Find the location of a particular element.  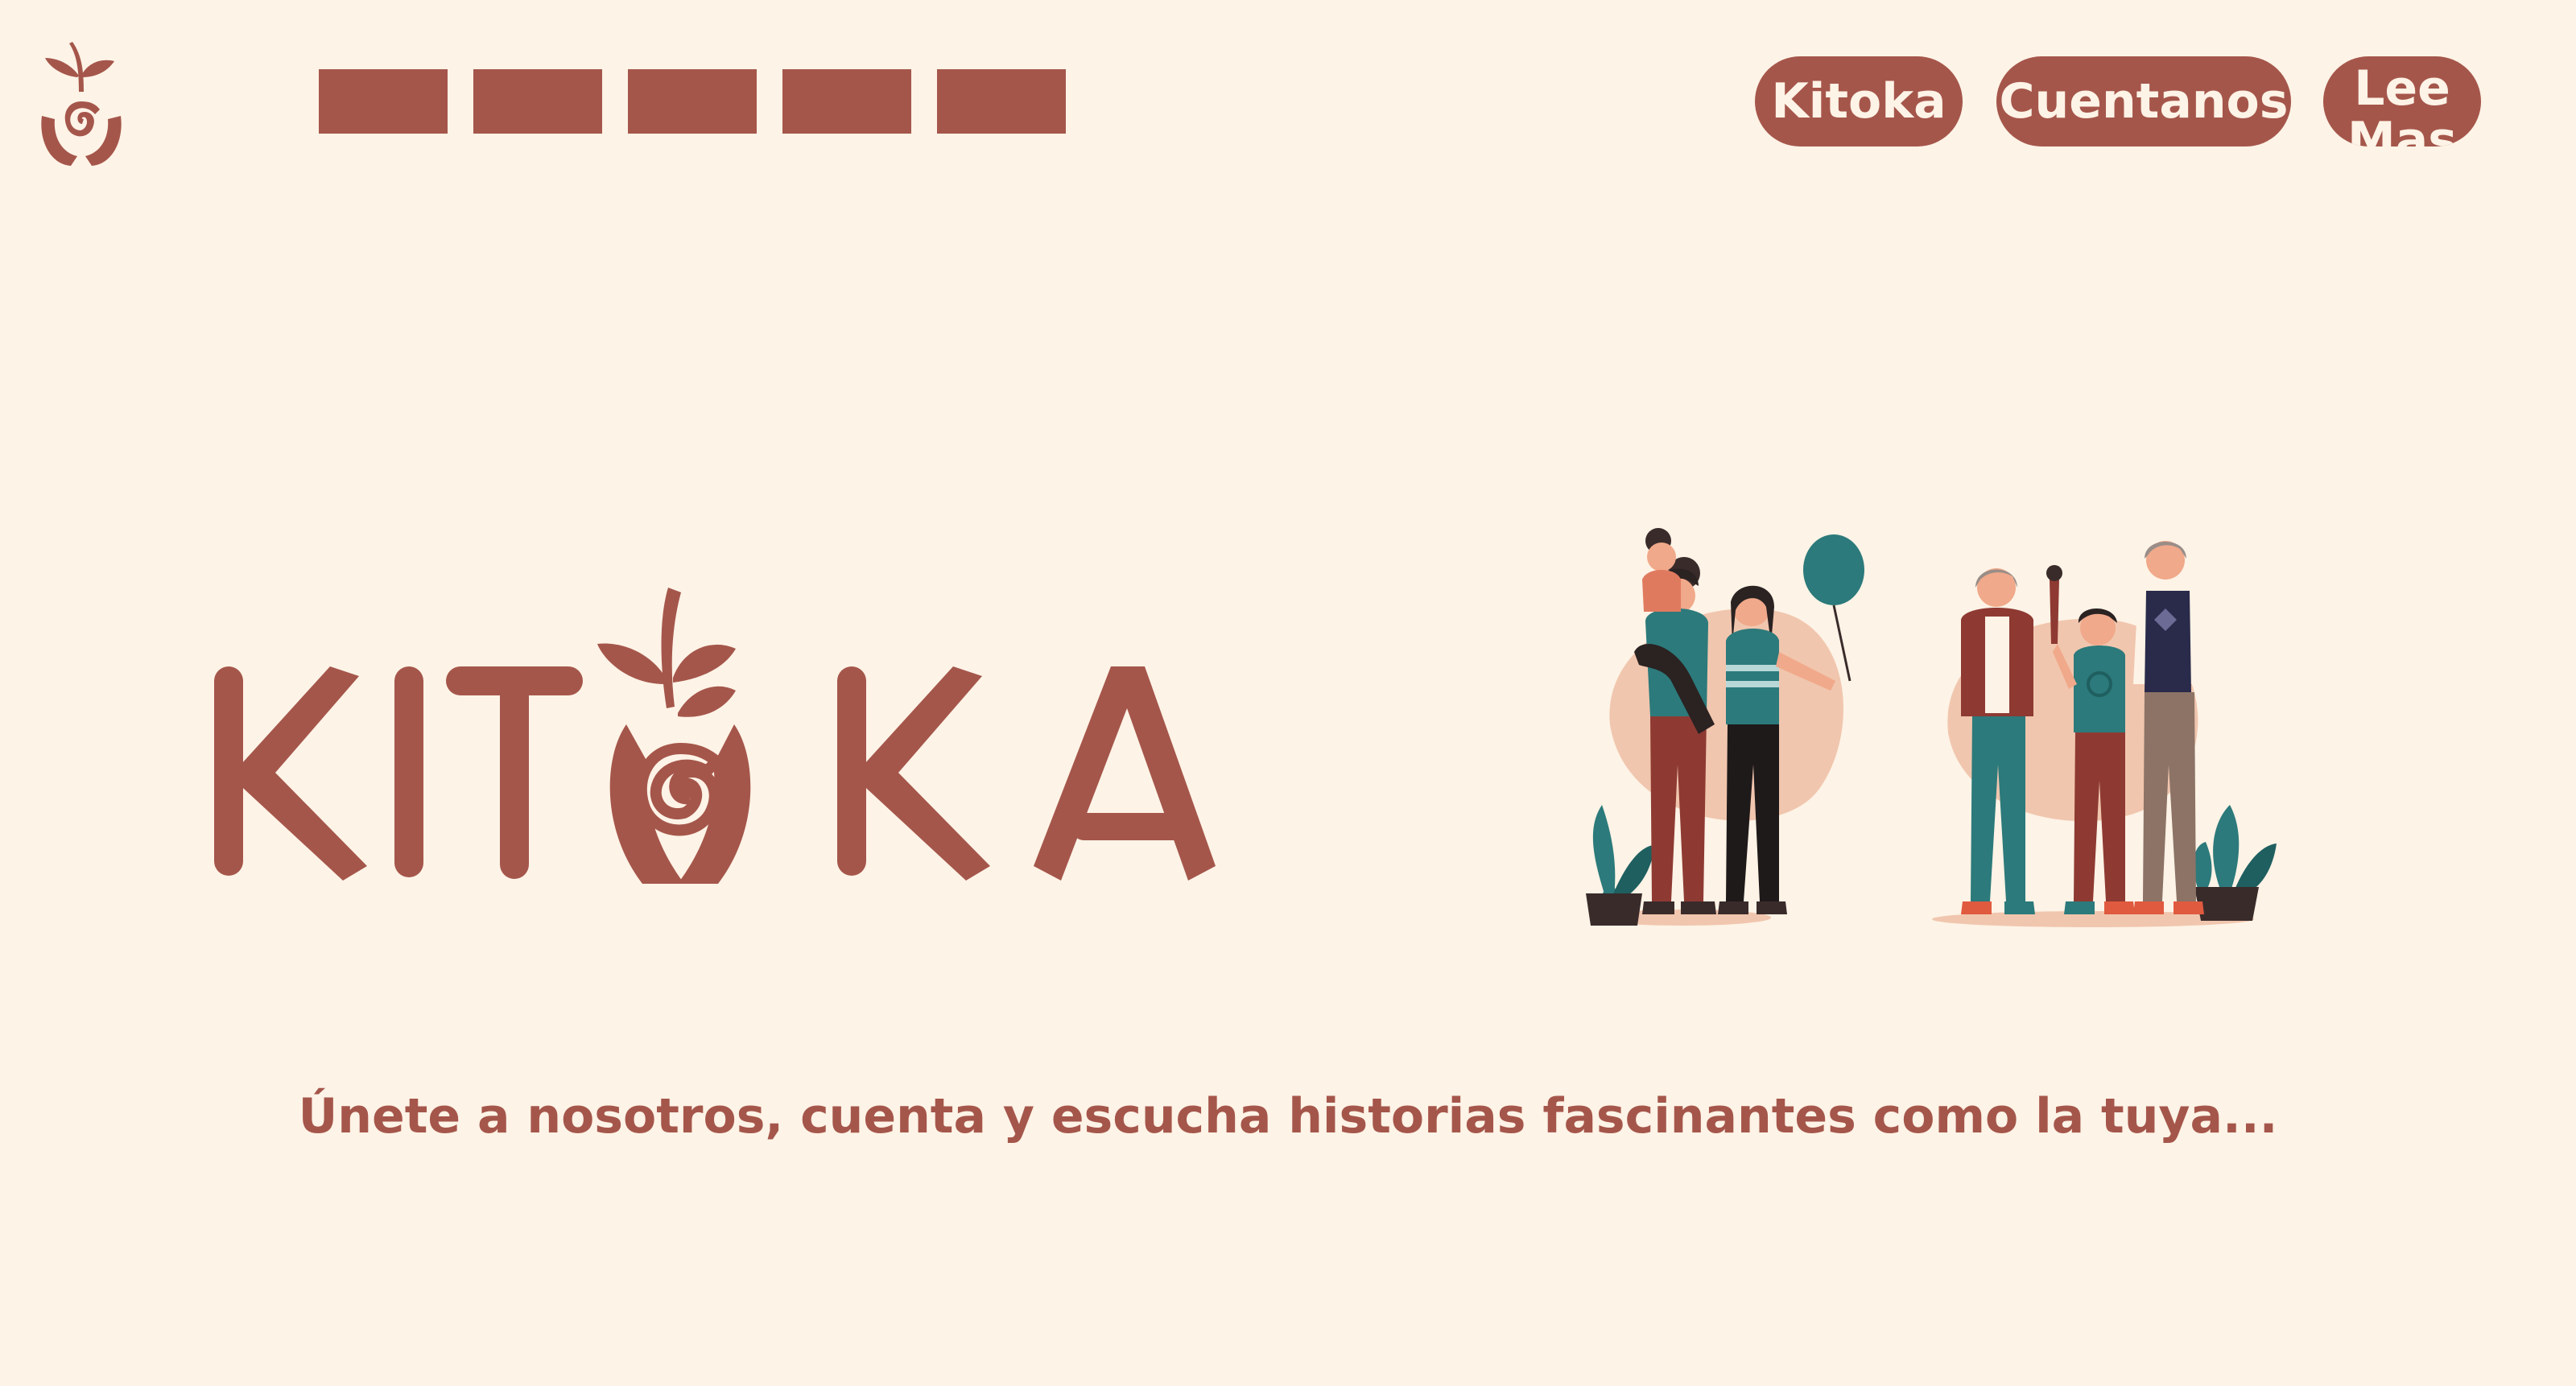

nav-pill-cuentanos: Cuentanos is located at coordinates (2143, 101).